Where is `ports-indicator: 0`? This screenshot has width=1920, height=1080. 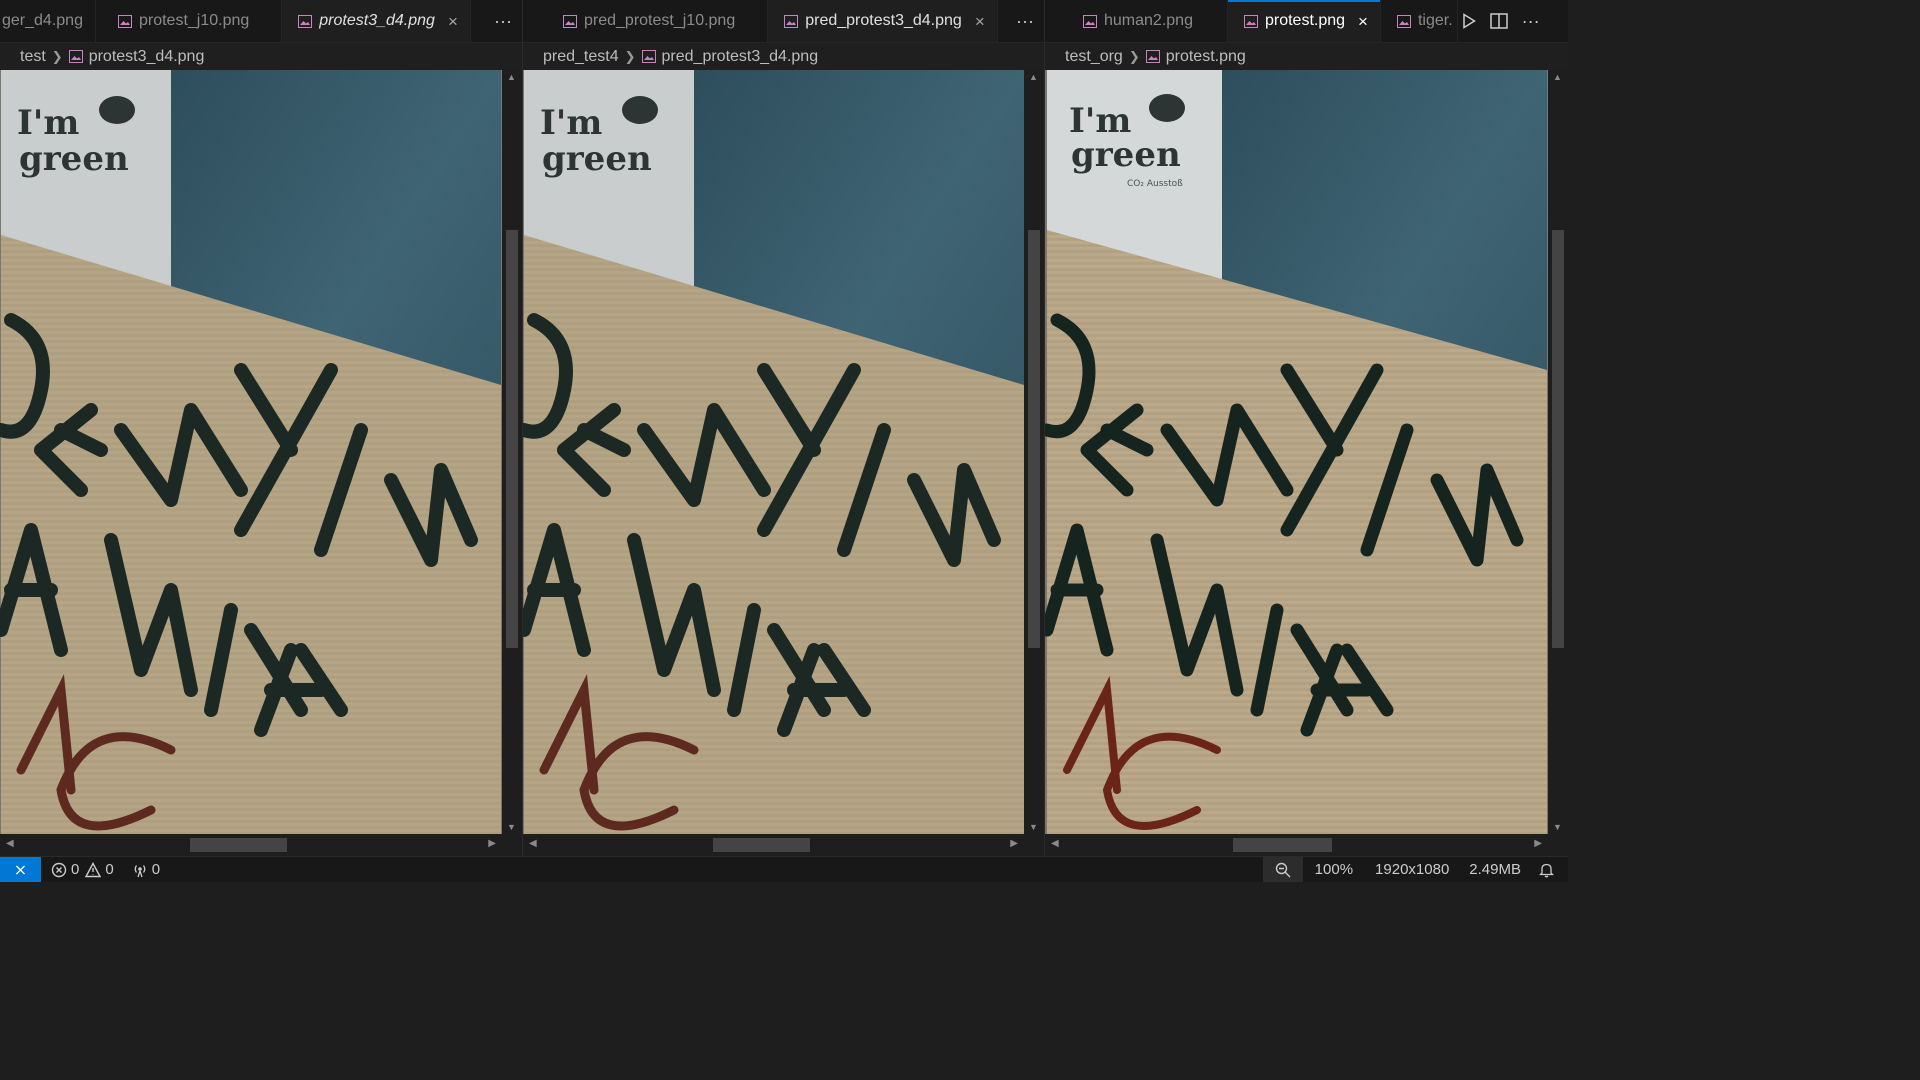
ports-indicator: 0 is located at coordinates (143, 869).